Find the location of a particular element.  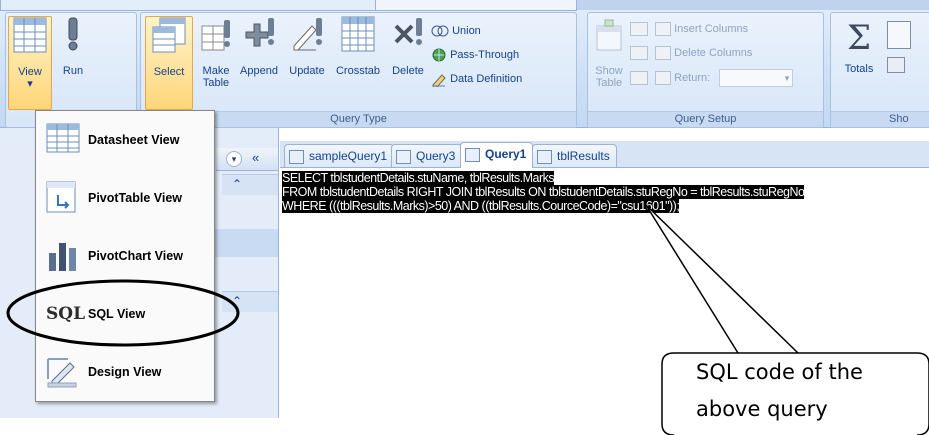

sql-view-highlight-ellipse is located at coordinates (123, 313).